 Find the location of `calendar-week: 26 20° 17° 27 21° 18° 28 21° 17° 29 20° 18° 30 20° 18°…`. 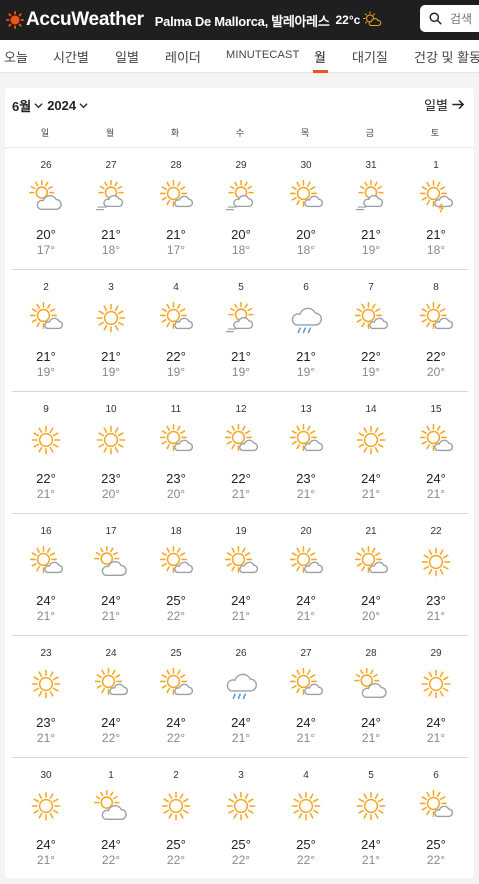

calendar-week: 26 20° 17° 27 21° 18° 28 21° 17° 29 20° 18° 30 20° 18°… is located at coordinates (233, 209).